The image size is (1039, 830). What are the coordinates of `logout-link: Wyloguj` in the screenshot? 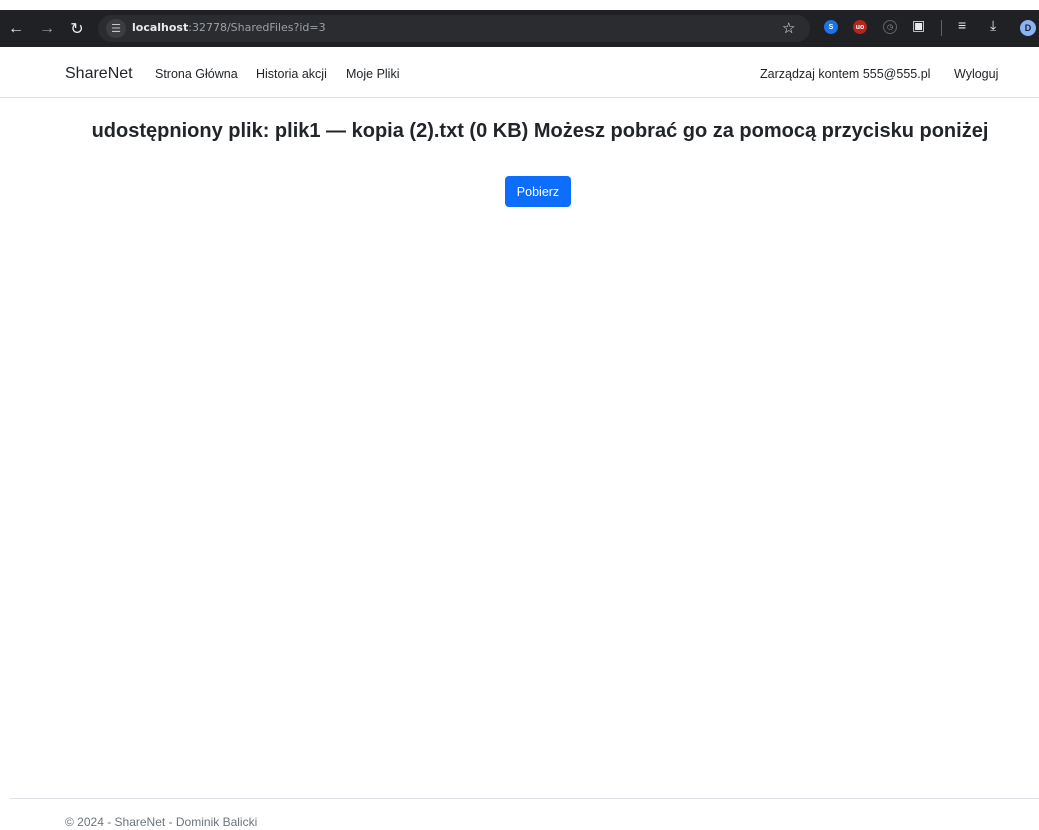 It's located at (976, 74).